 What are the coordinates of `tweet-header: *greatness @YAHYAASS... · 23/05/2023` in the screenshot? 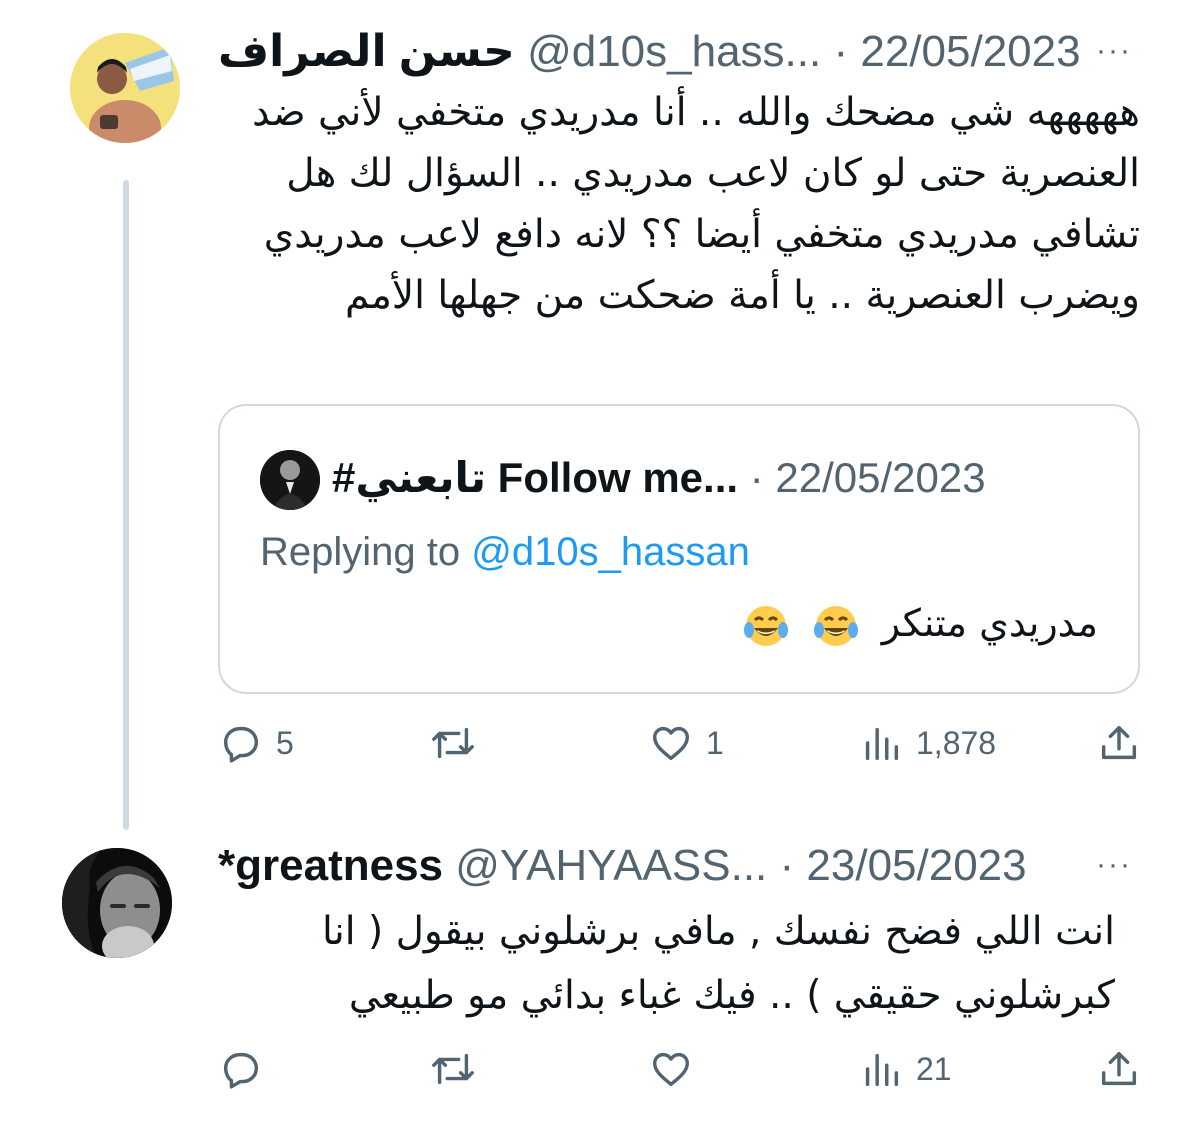 It's located at (622, 866).